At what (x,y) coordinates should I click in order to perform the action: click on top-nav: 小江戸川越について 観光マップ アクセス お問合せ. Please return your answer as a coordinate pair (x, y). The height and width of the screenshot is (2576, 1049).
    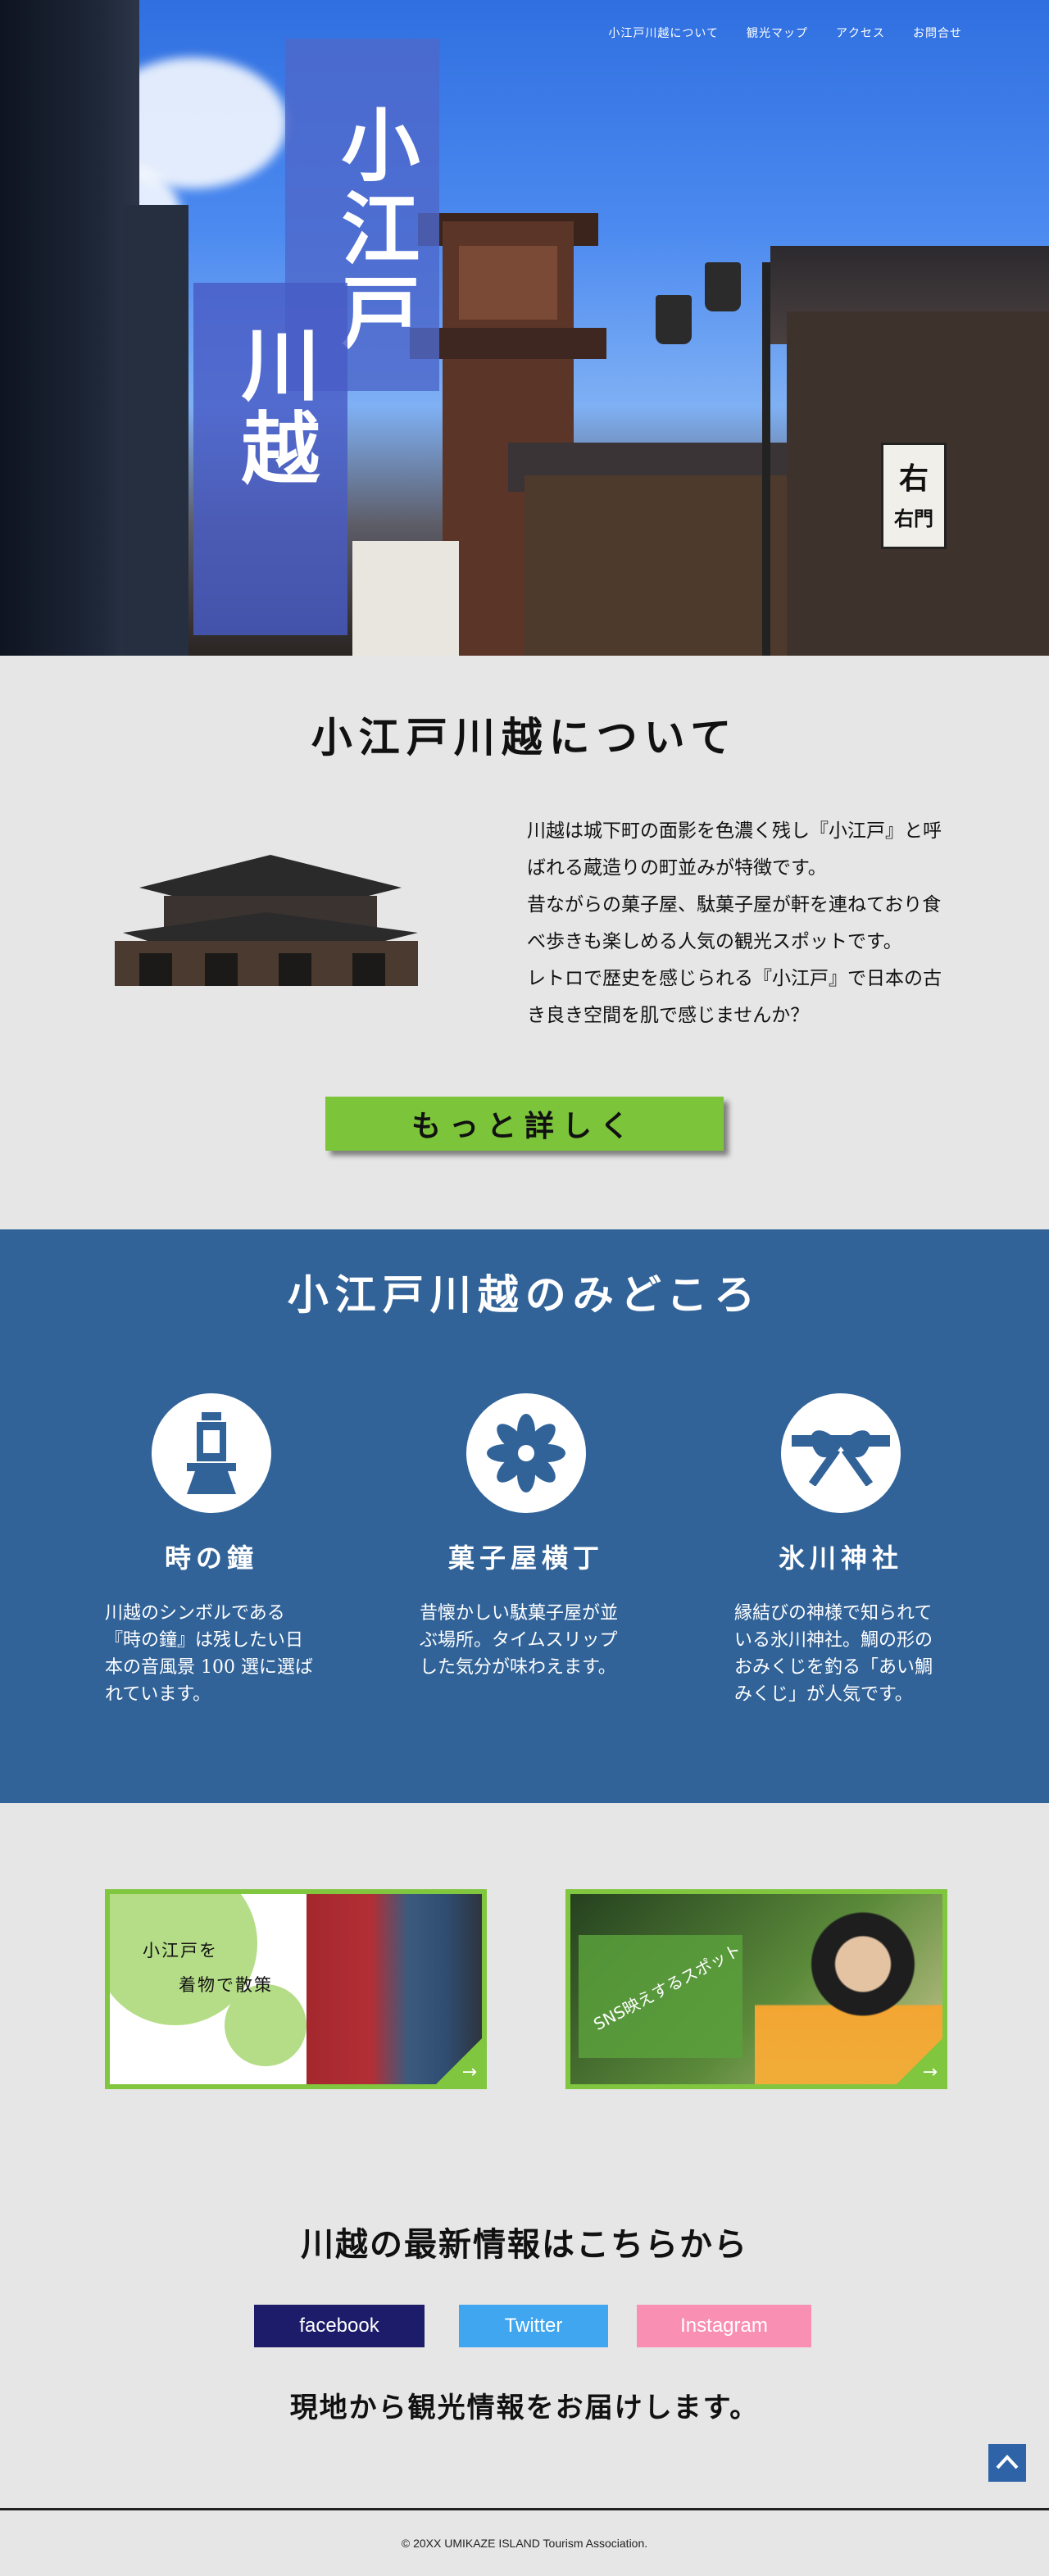
    Looking at the image, I should click on (785, 33).